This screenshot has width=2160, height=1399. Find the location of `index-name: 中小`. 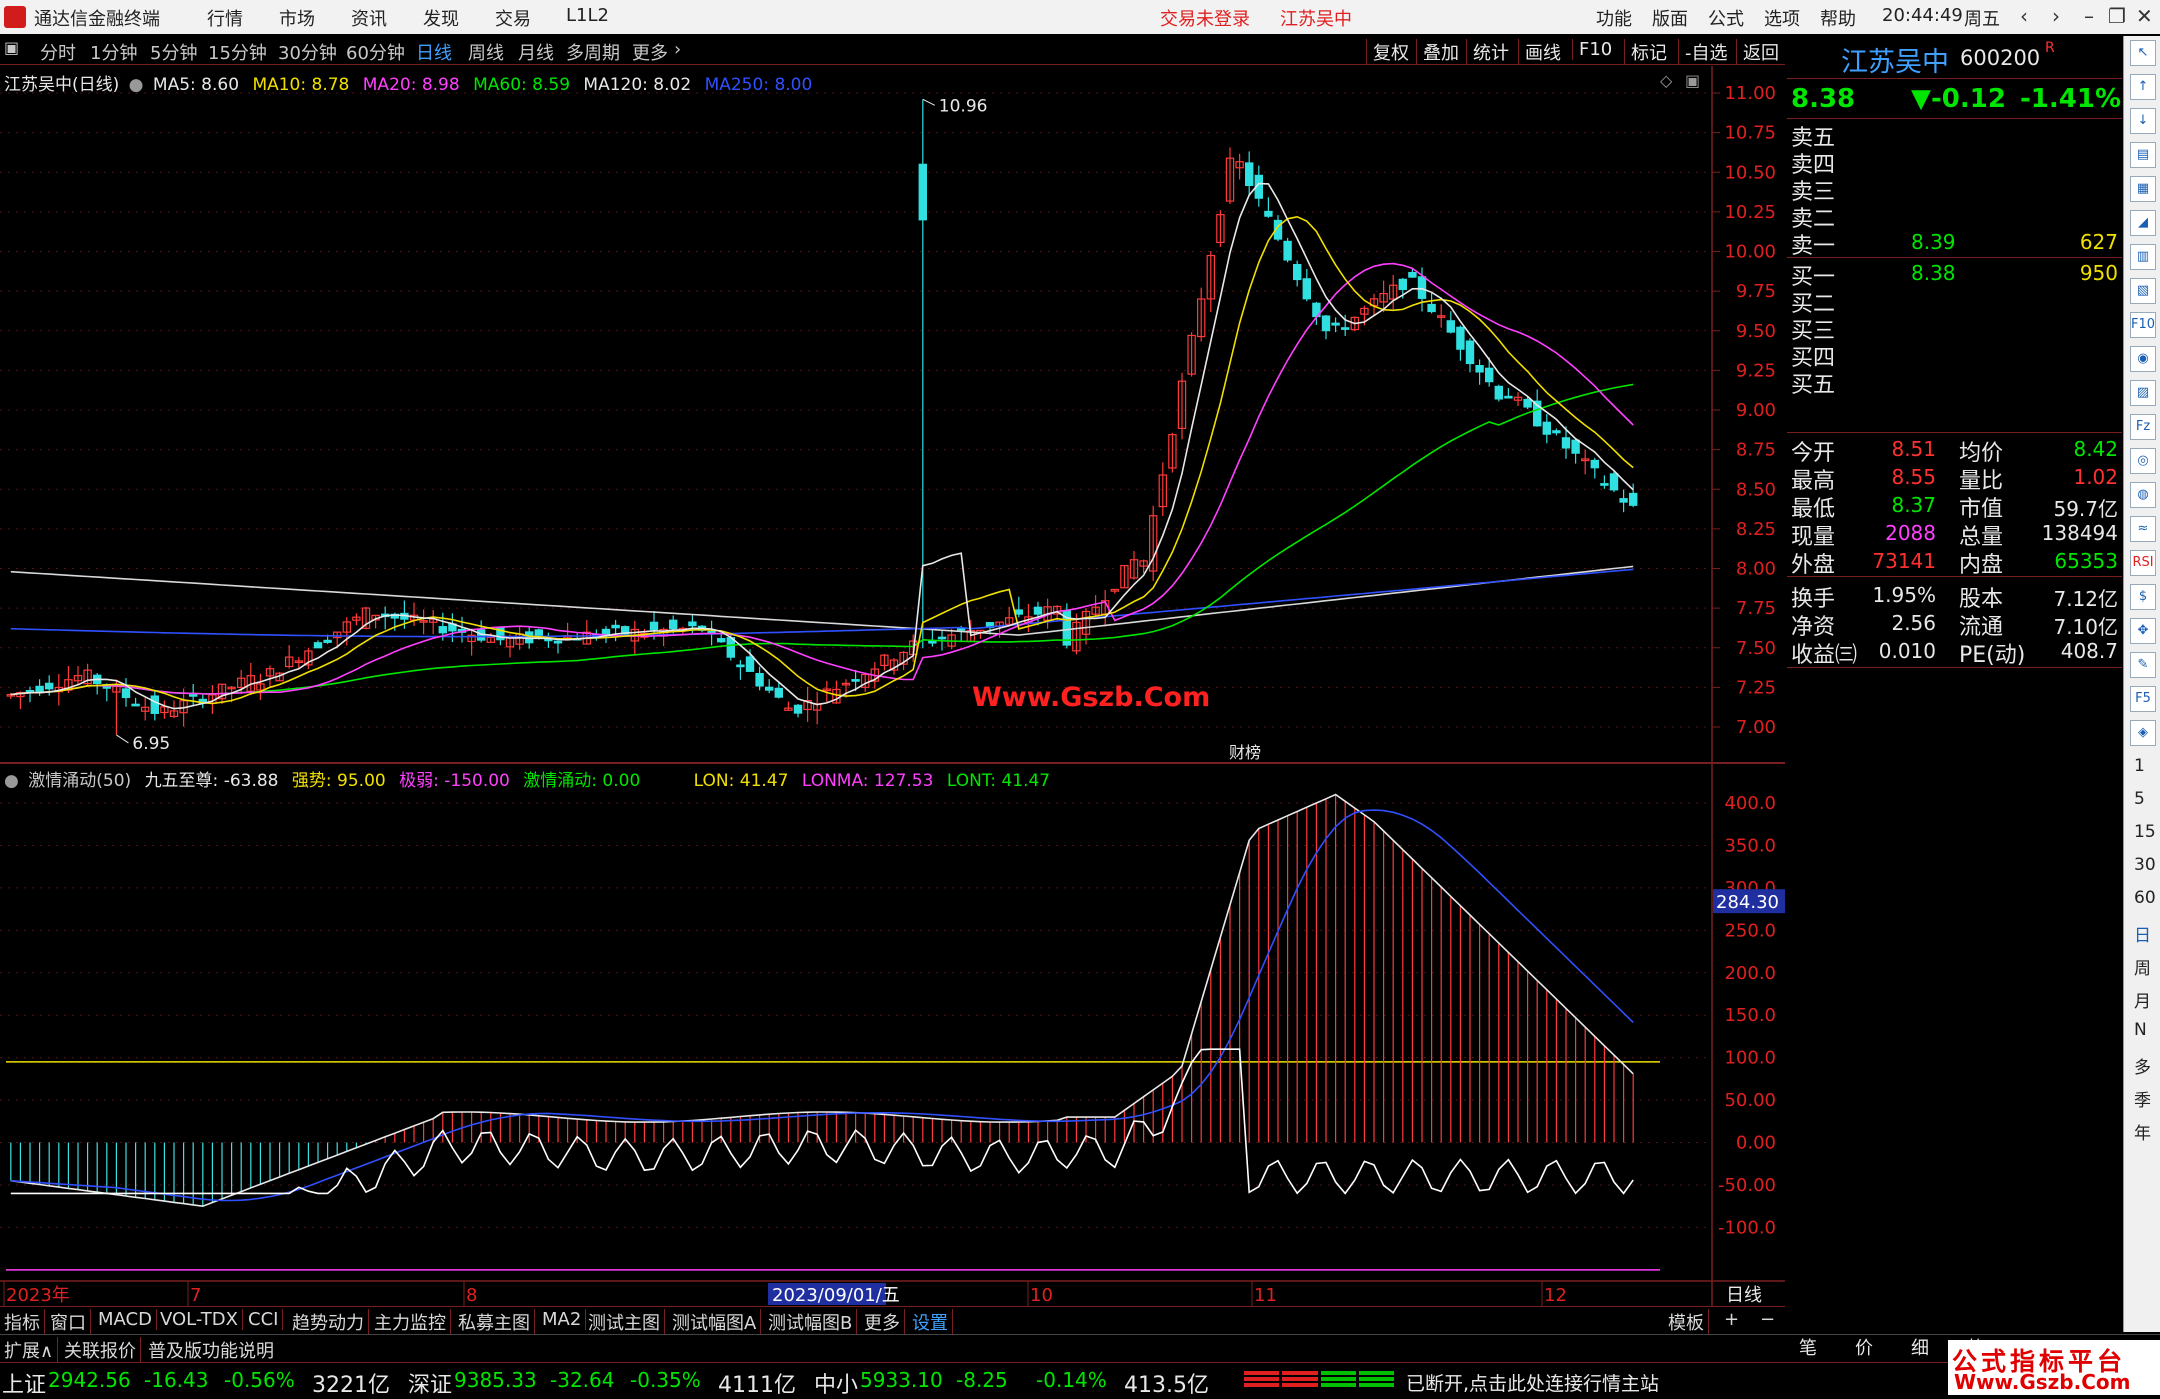

index-name: 中小 is located at coordinates (836, 1383).